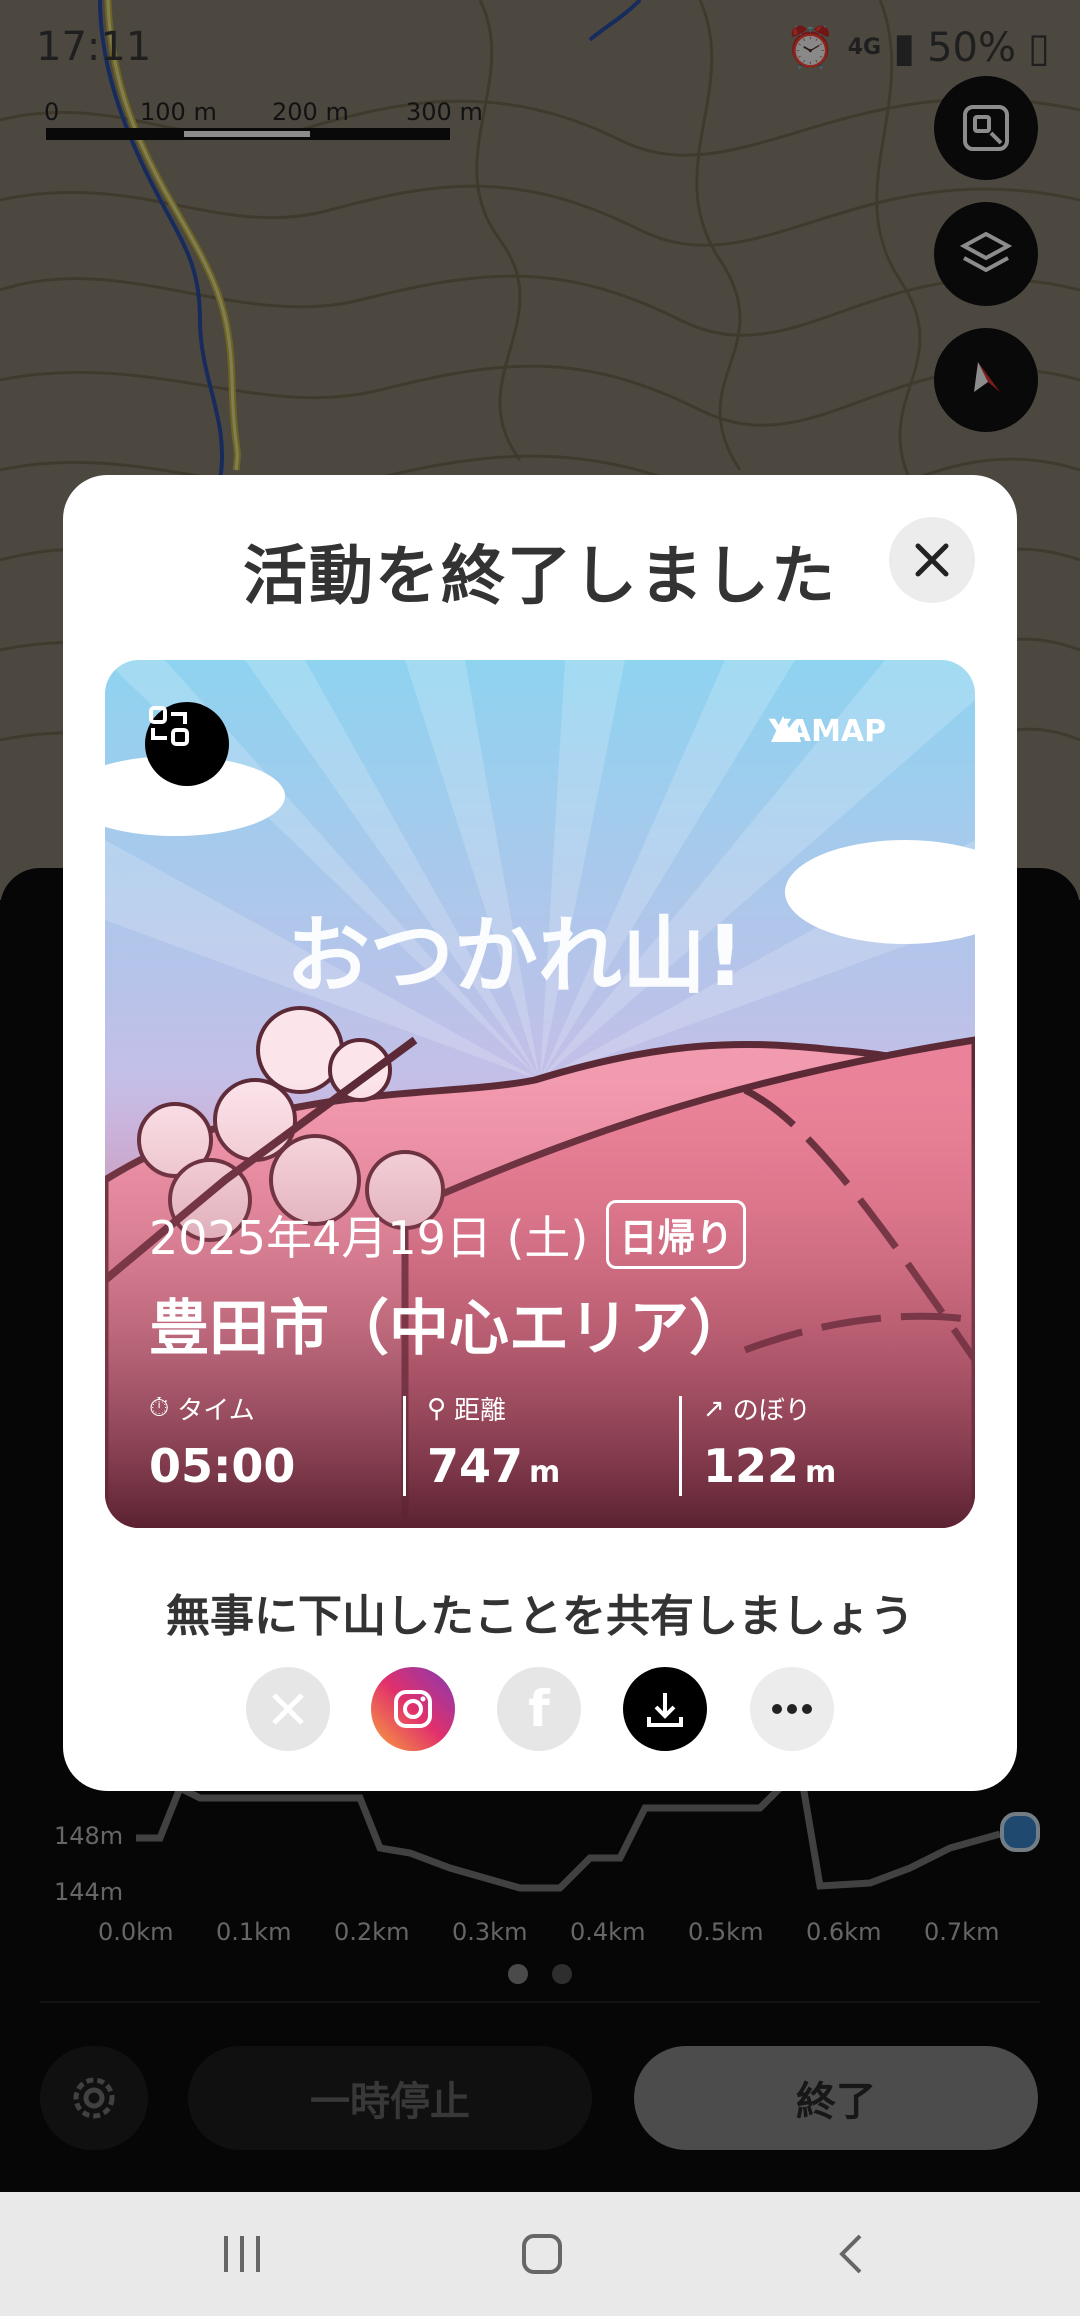 The height and width of the screenshot is (2316, 1080). I want to click on switch-design-button, so click(187, 744).